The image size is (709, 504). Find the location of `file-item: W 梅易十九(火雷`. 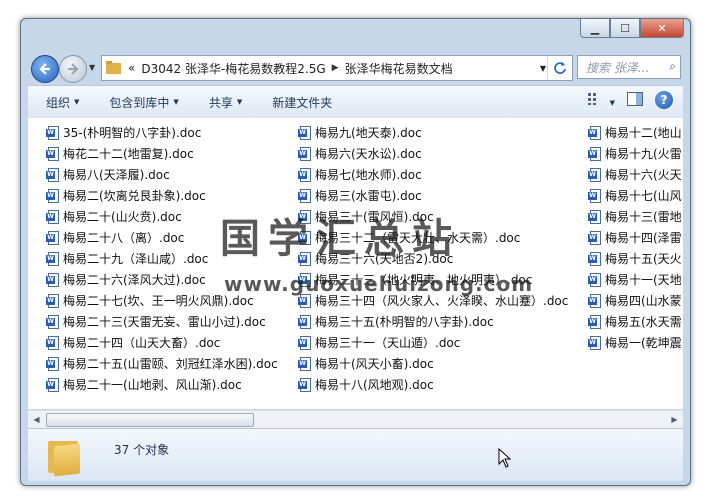

file-item: W 梅易十九(火雷 is located at coordinates (635, 153).